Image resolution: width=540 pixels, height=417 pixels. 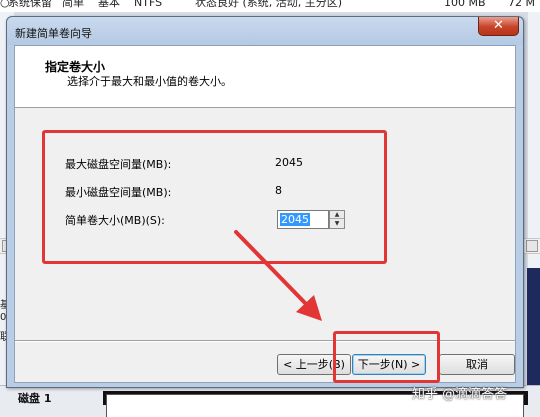 What do you see at coordinates (265, 77) in the screenshot?
I see `wizard-header: 指定卷大小 选择介于最大和最小值的卷大小。` at bounding box center [265, 77].